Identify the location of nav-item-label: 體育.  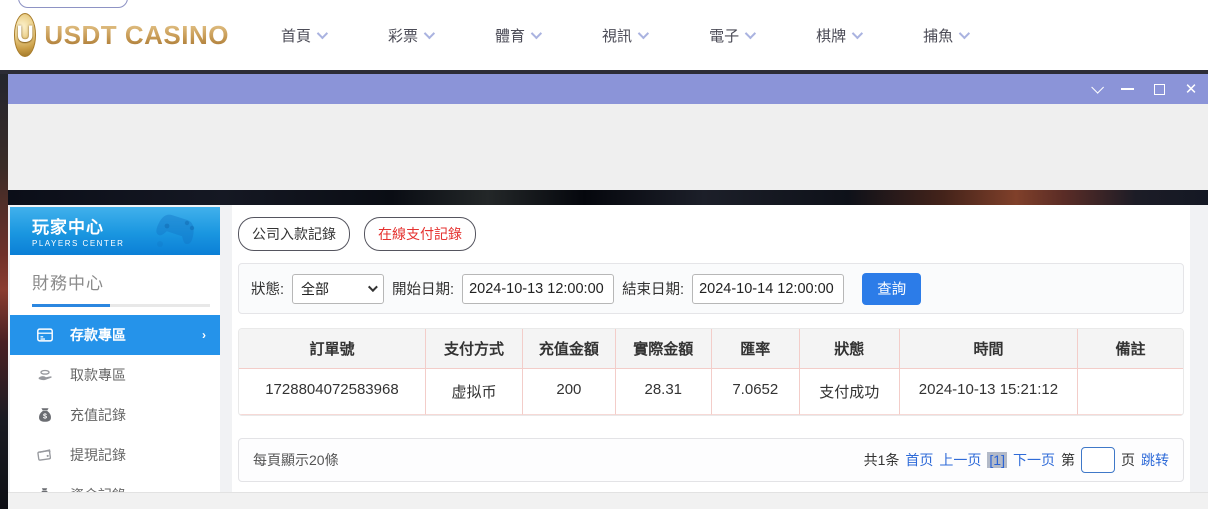
(510, 36).